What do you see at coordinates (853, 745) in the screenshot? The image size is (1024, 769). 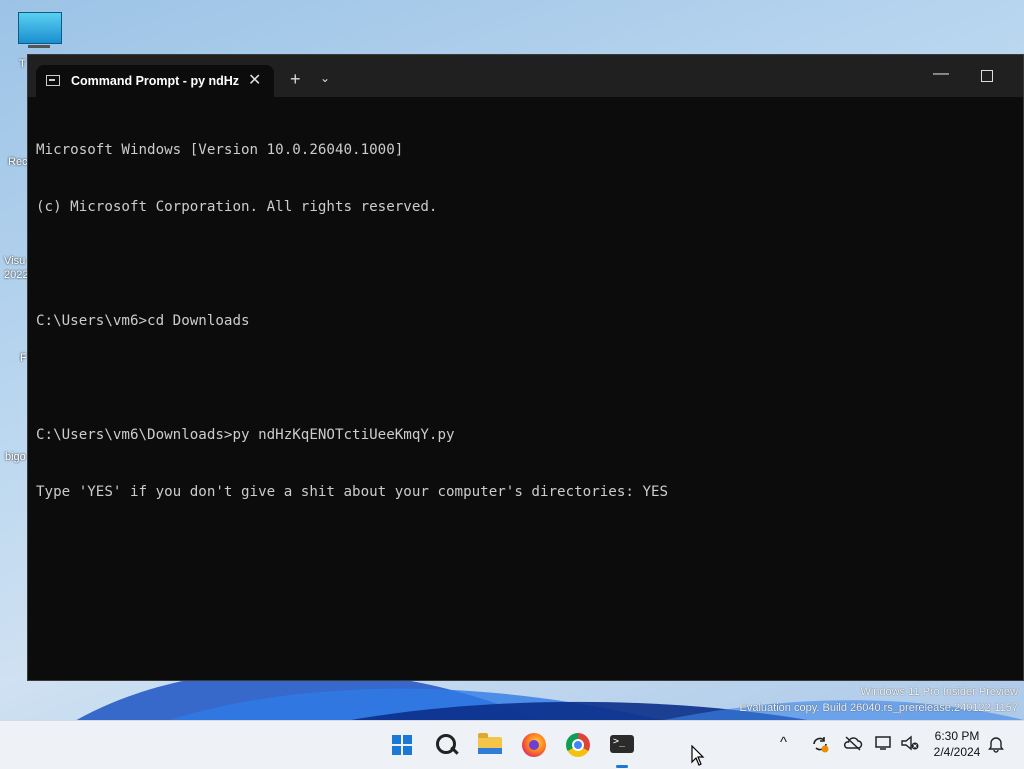 I see `onedrive-offline-icon` at bounding box center [853, 745].